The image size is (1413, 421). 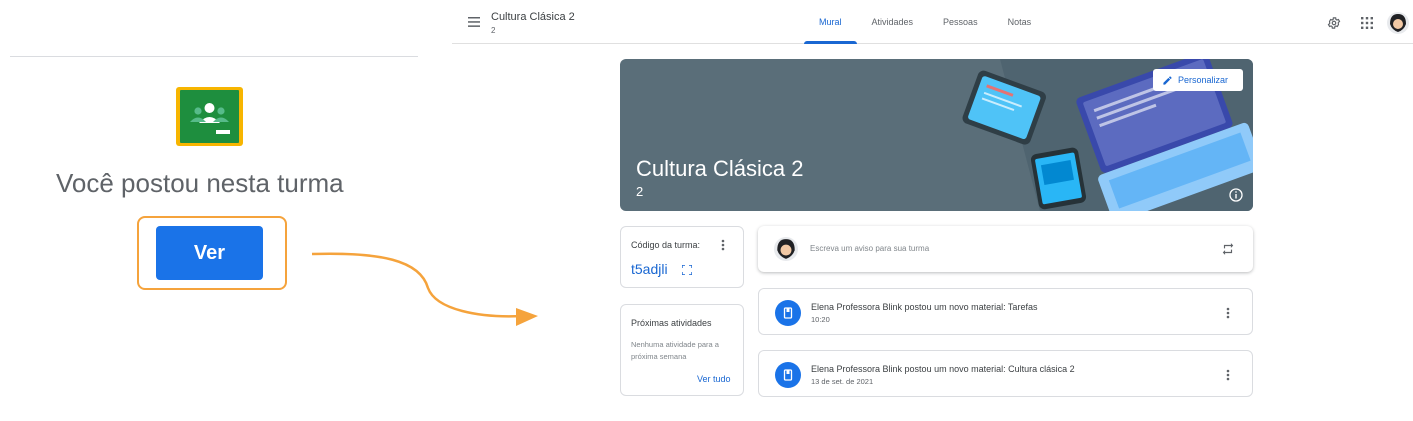 I want to click on tab-bar: Mural Atividades Pessoas Notas, so click(x=925, y=22).